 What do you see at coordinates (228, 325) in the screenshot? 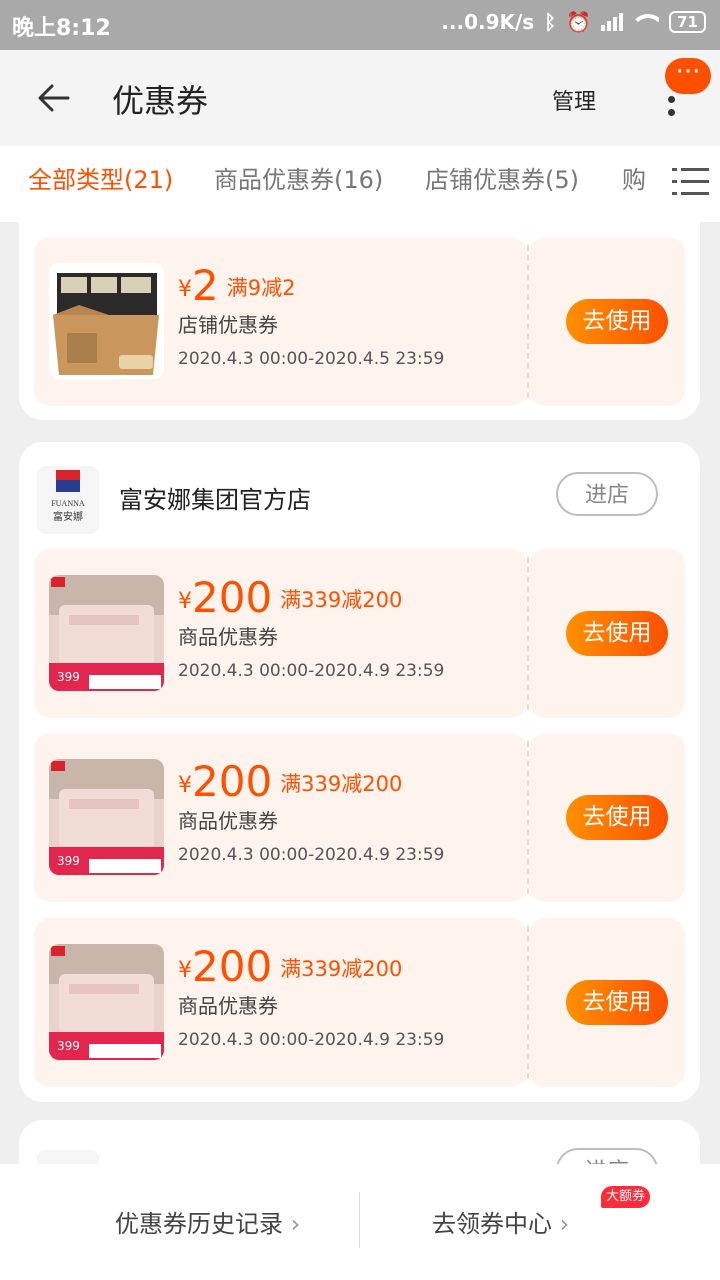
I see `coupon-type: 店铺优惠券` at bounding box center [228, 325].